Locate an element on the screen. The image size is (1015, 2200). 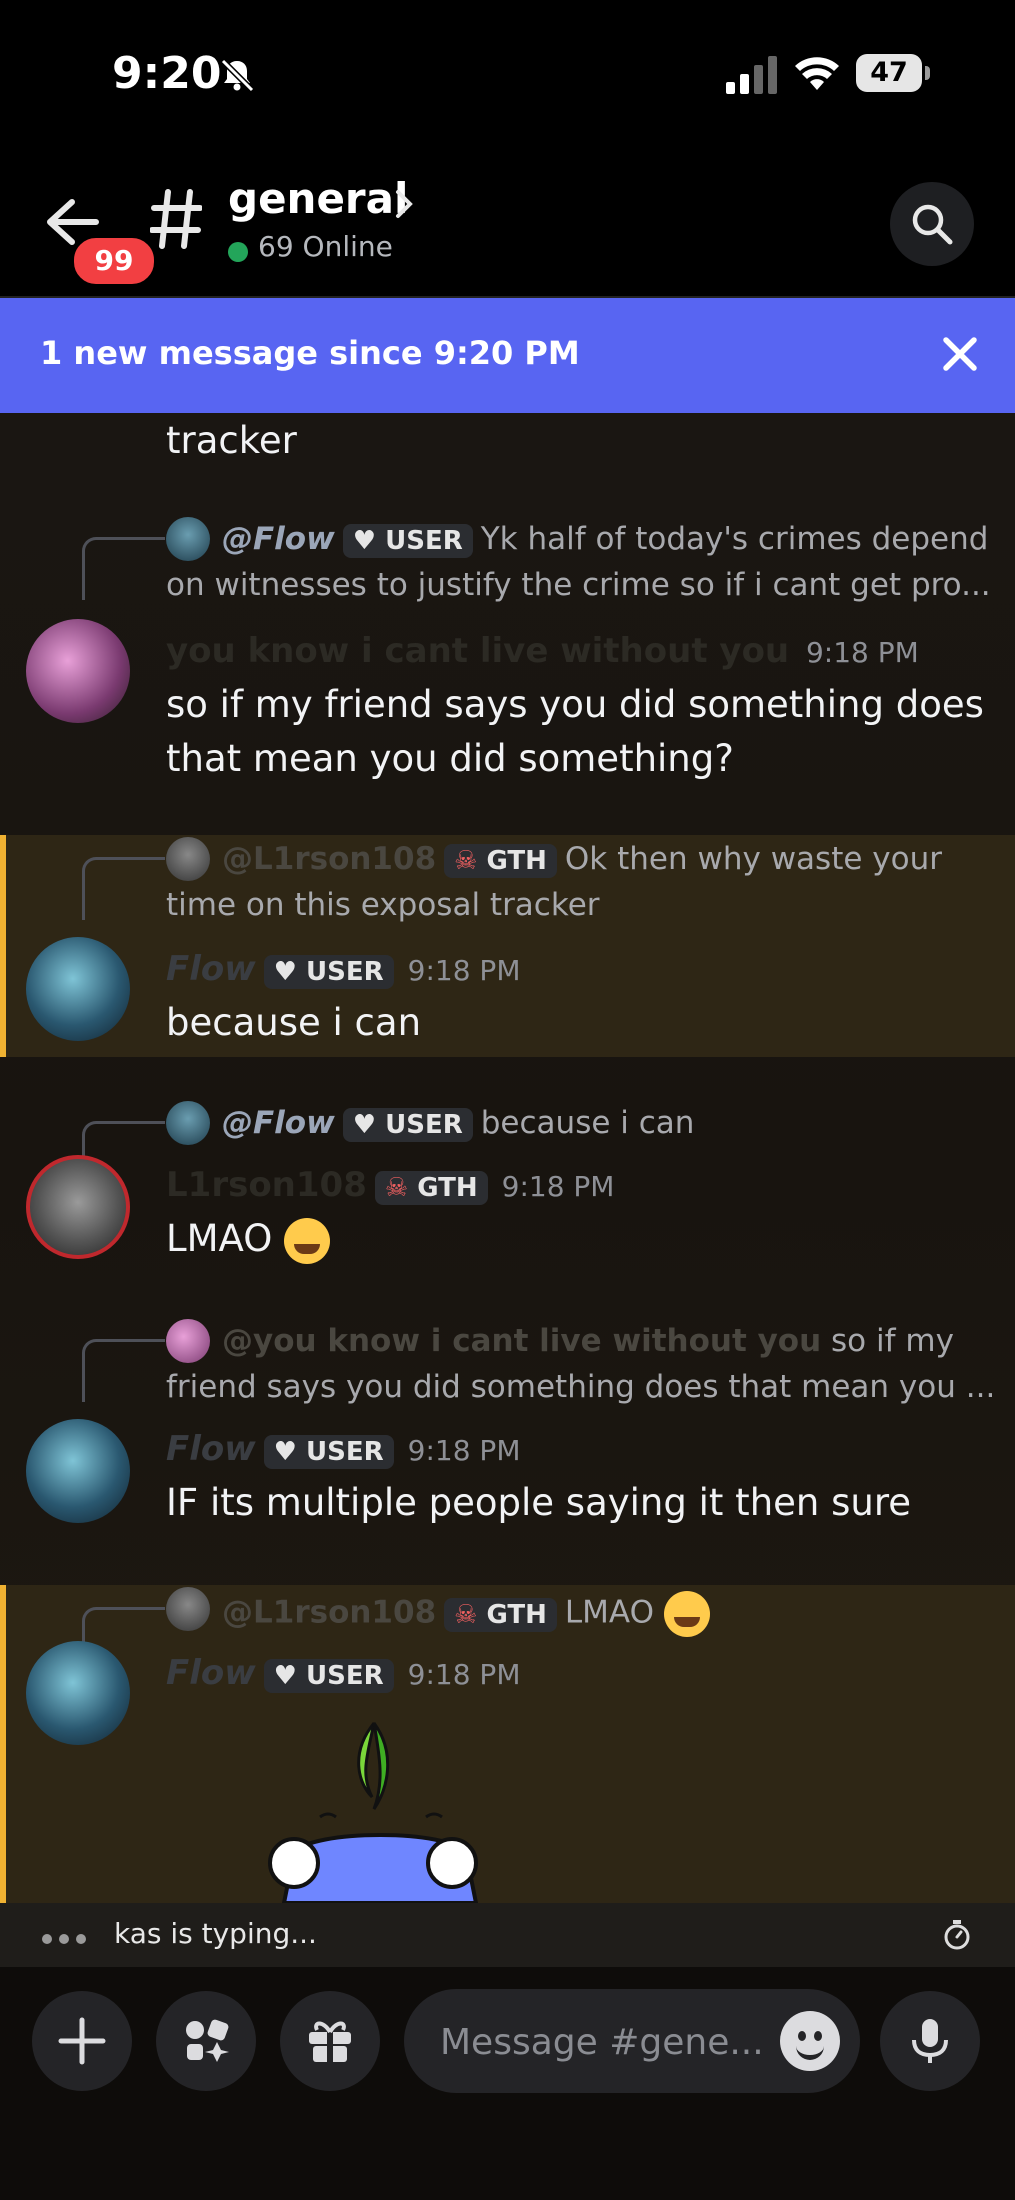
gift-icon is located at coordinates (330, 2041).